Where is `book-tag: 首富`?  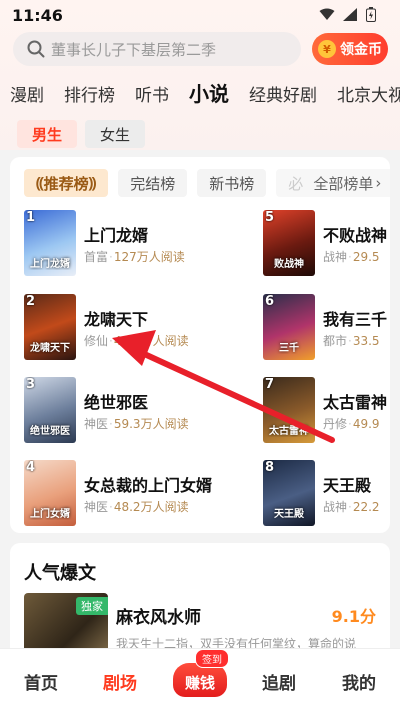
book-tag: 首富 is located at coordinates (96, 257).